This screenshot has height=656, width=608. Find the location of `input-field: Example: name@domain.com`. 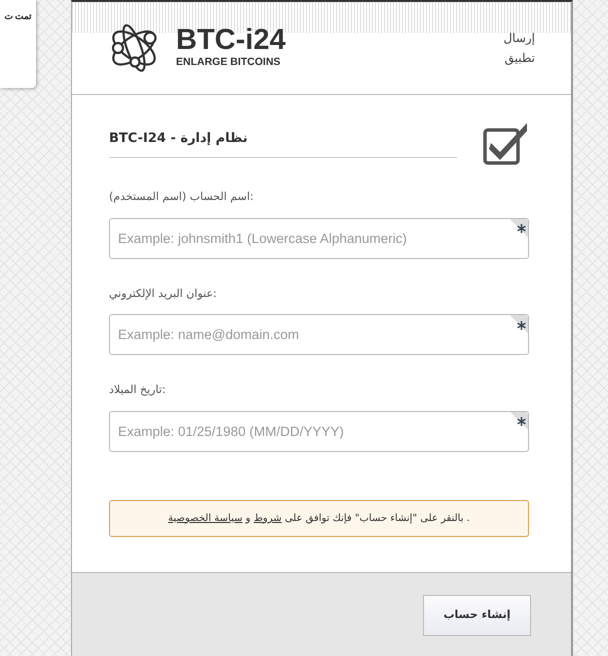

input-field: Example: name@domain.com is located at coordinates (319, 334).